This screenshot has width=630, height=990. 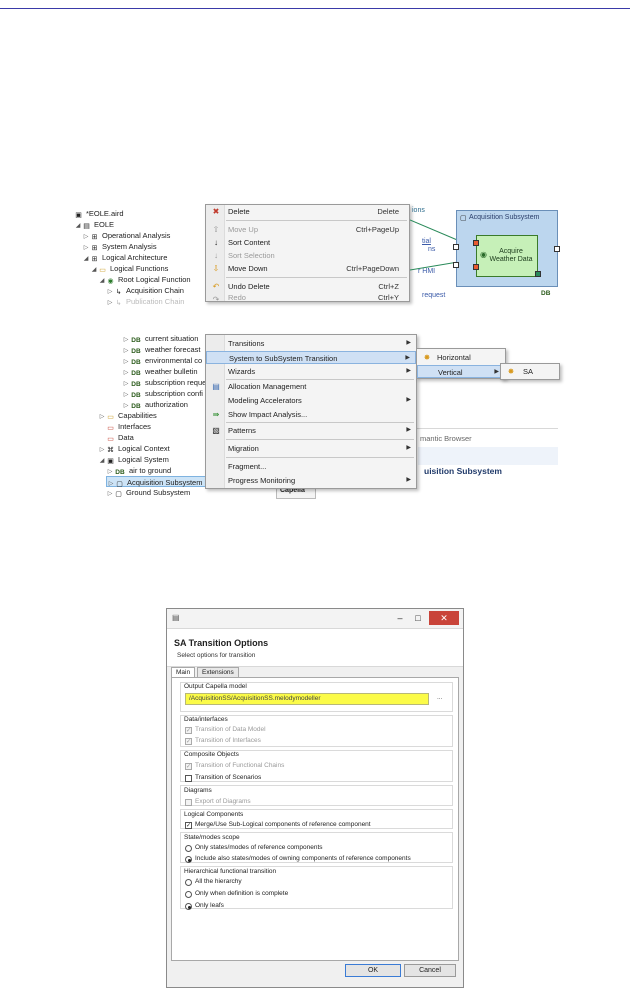 I want to click on checkbox-functional-chains: ✓, so click(x=188, y=766).